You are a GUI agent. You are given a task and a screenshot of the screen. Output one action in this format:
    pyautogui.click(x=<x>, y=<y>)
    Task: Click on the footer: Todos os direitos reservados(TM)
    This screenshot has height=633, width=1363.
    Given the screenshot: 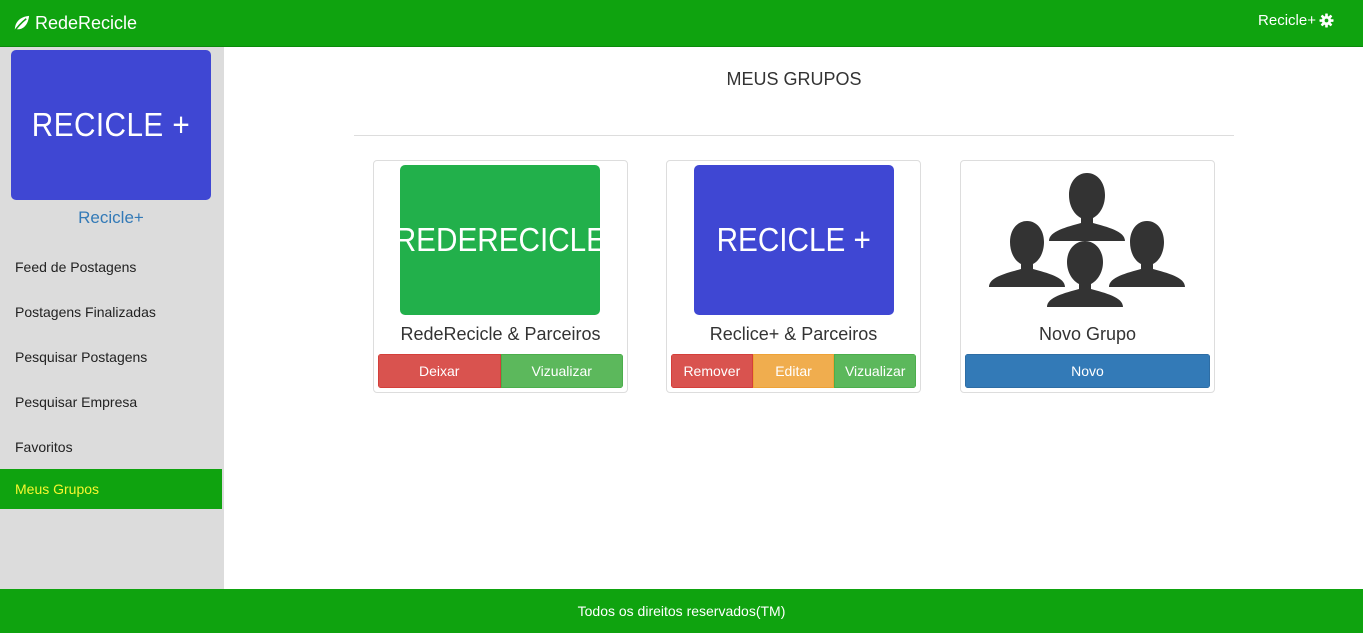 What is the action you would take?
    pyautogui.click(x=681, y=611)
    